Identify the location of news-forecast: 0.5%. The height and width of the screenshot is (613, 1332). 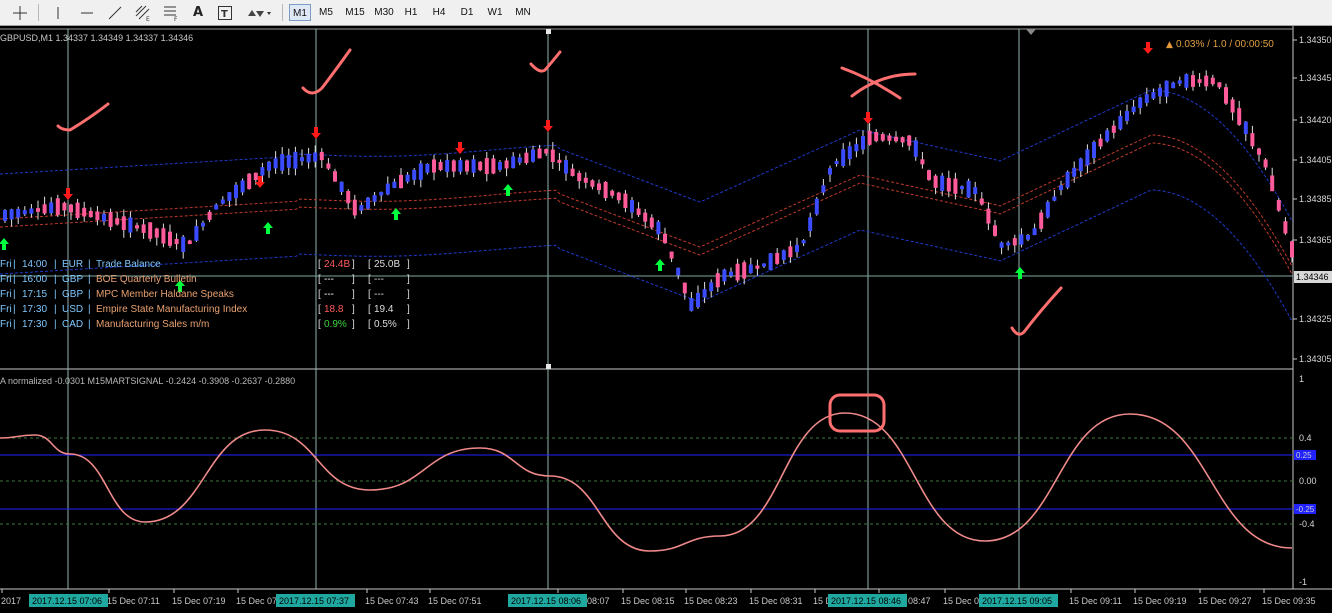
(385, 324).